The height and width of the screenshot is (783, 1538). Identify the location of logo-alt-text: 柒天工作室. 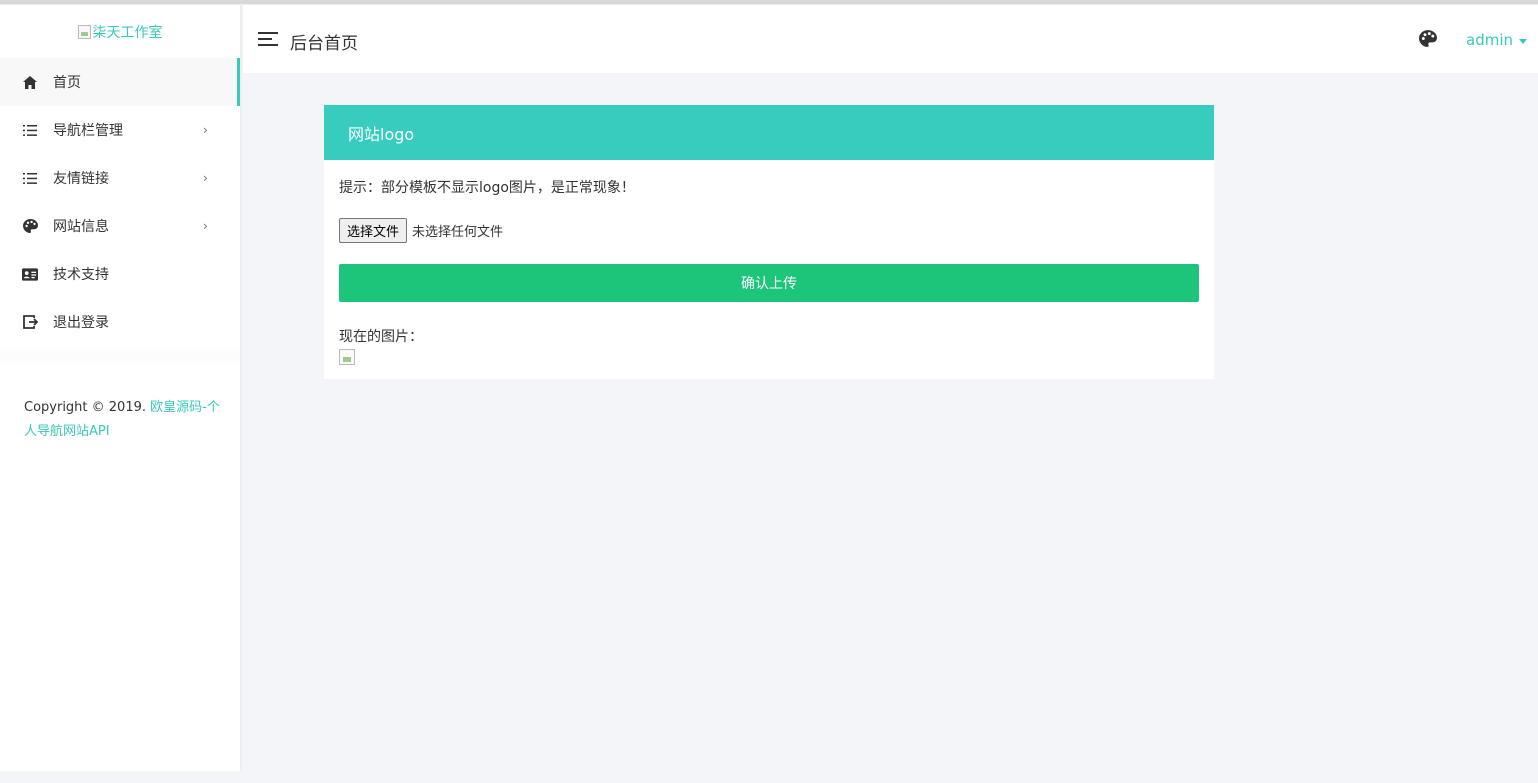
(127, 32).